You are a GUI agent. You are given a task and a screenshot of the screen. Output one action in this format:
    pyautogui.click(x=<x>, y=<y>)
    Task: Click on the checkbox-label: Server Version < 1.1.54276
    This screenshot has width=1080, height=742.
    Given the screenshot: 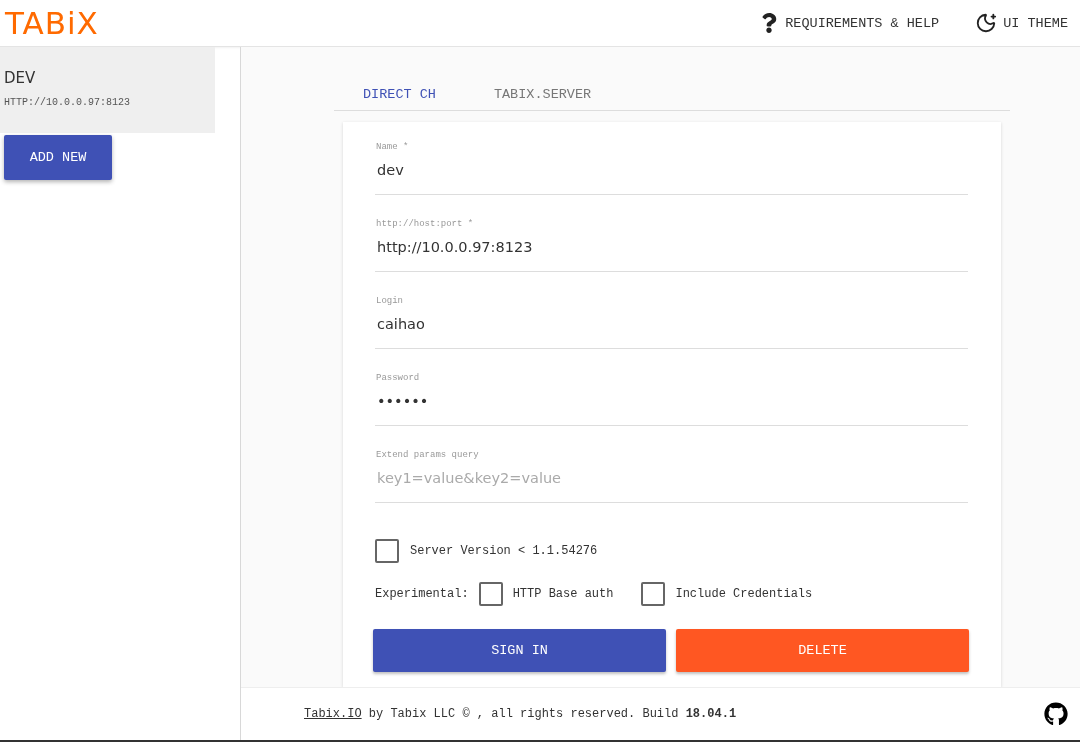 What is the action you would take?
    pyautogui.click(x=504, y=551)
    